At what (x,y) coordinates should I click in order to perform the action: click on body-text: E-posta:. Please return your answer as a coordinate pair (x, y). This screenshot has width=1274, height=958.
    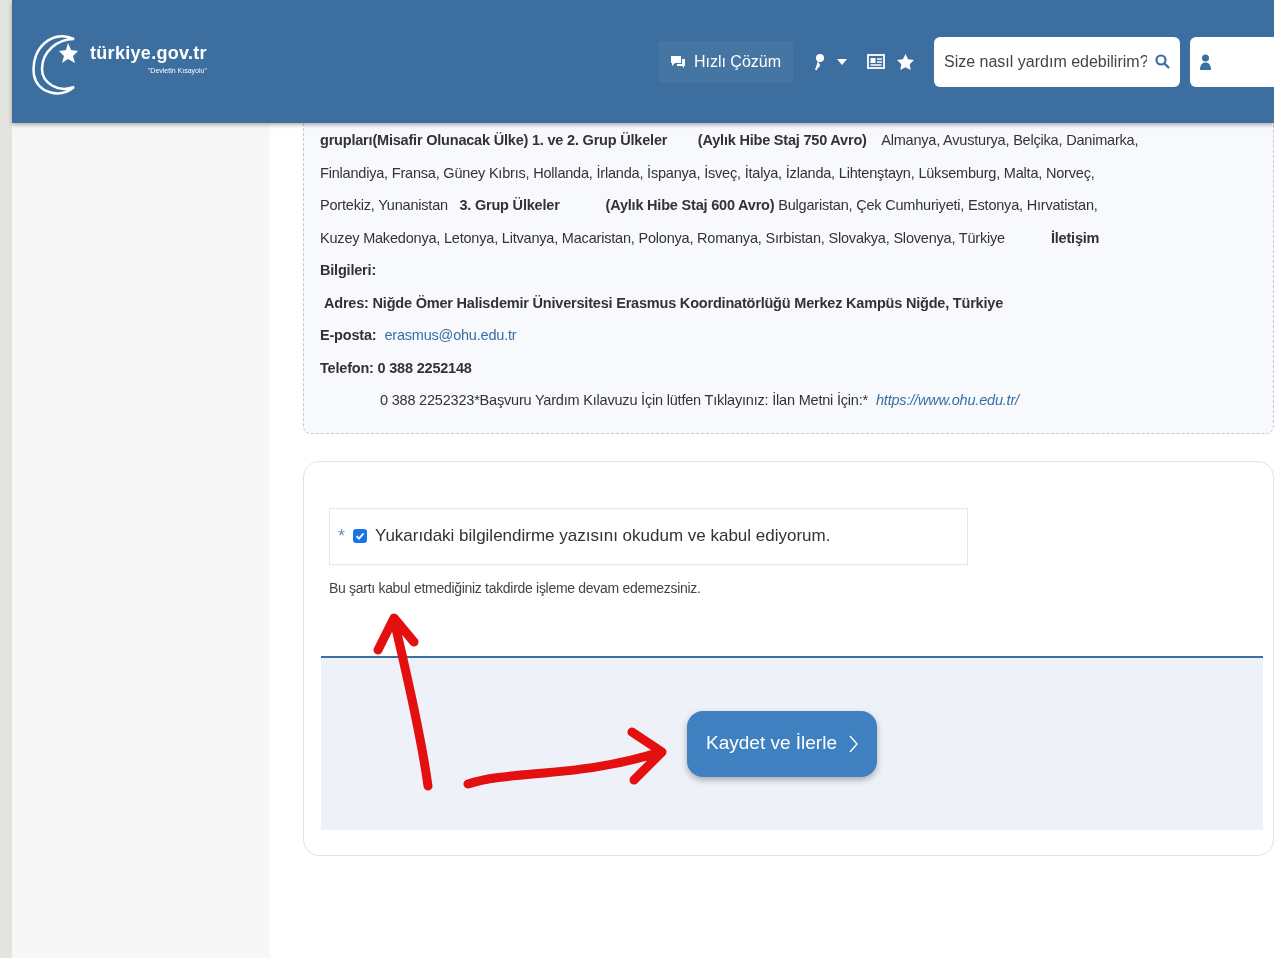
    Looking at the image, I should click on (348, 335).